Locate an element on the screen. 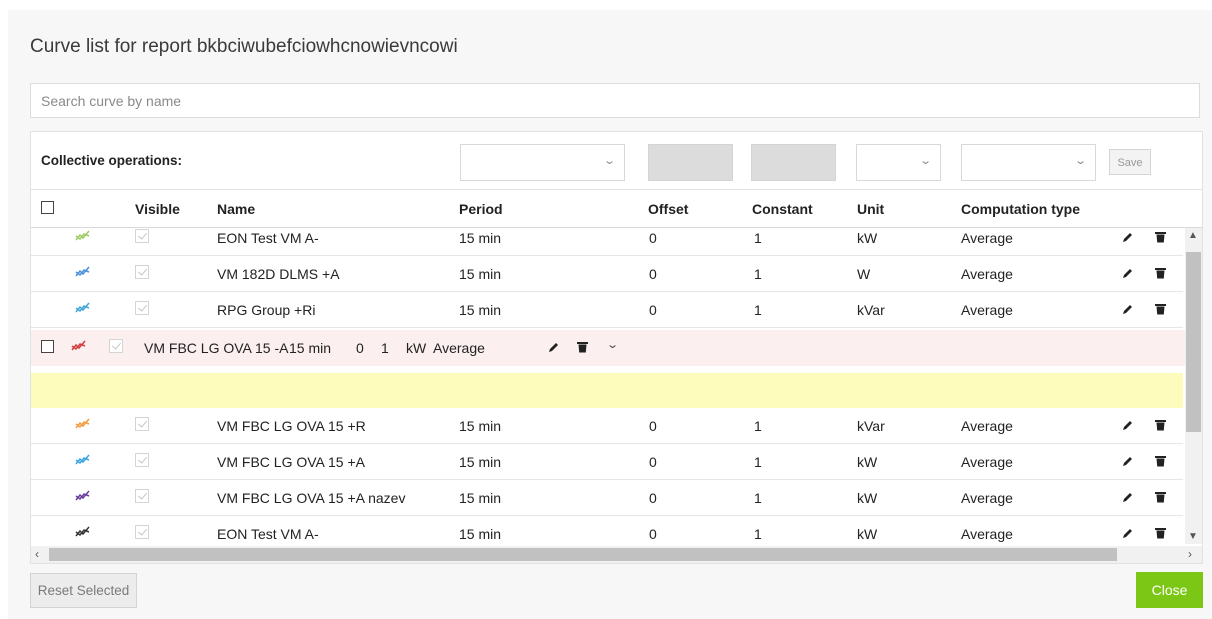 Image resolution: width=1212 pixels, height=619 pixels. curve-name: EON Test VM A- is located at coordinates (268, 534).